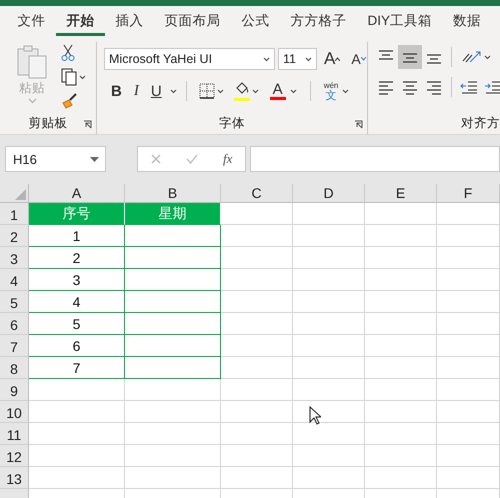 The width and height of the screenshot is (500, 498). I want to click on row-header: 12, so click(14, 456).